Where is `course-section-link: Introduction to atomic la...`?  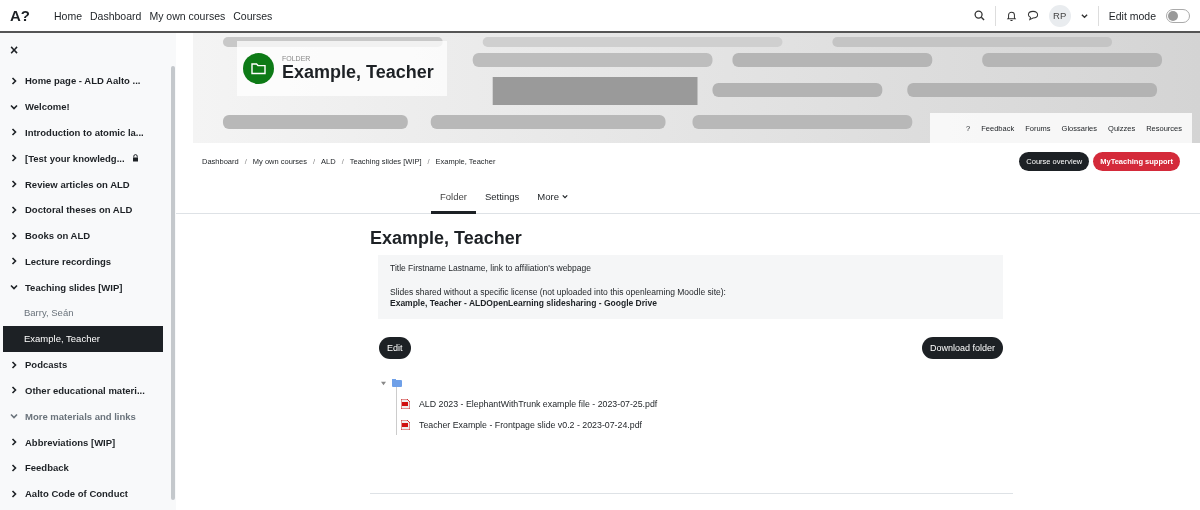
course-section-link: Introduction to atomic la... is located at coordinates (87, 132).